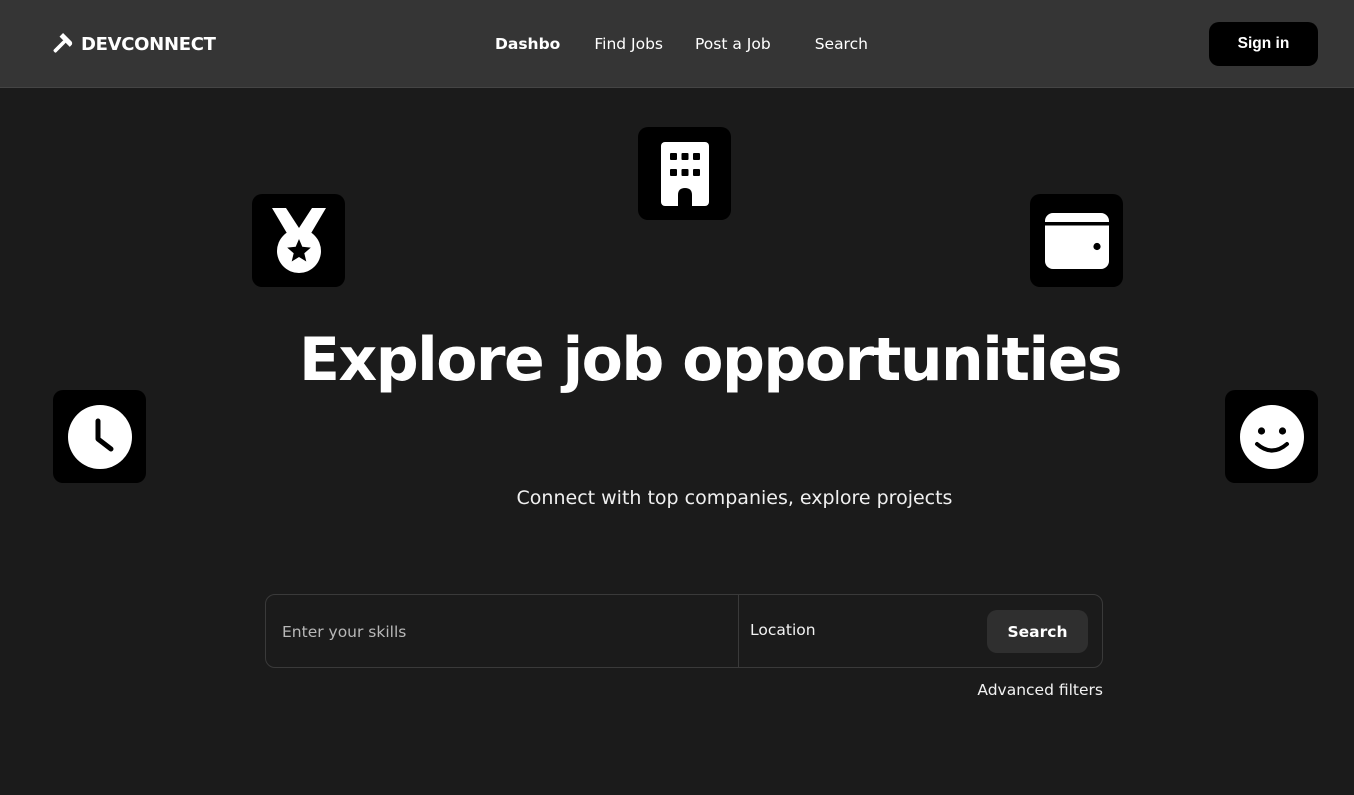 The image size is (1354, 795). I want to click on medal-icon, so click(298, 240).